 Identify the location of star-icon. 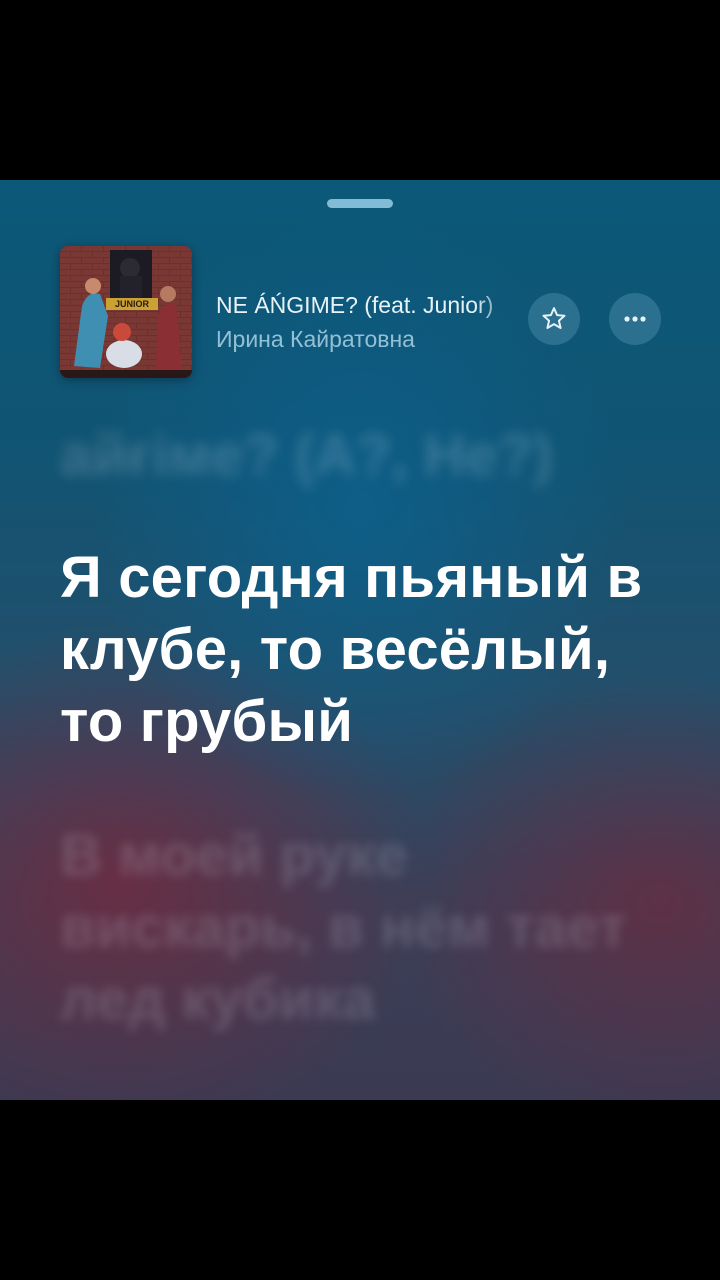
(554, 318).